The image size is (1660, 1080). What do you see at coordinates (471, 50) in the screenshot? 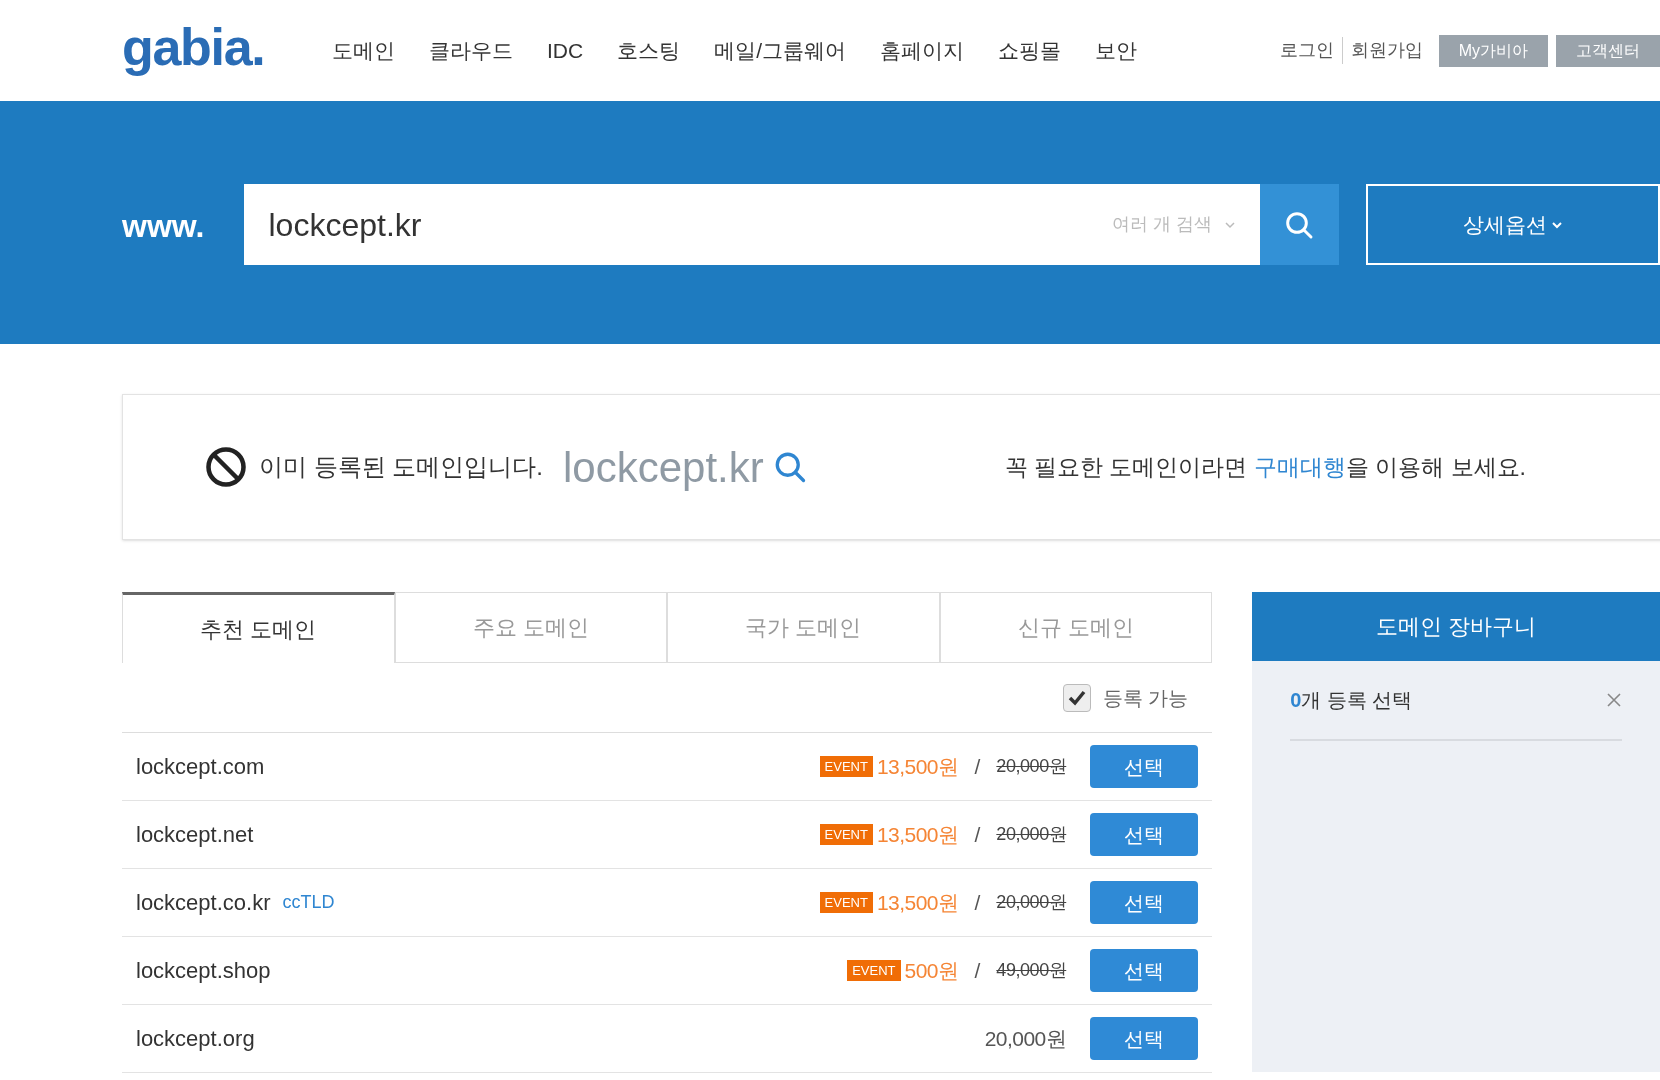
I see `nav-item: 클라우드` at bounding box center [471, 50].